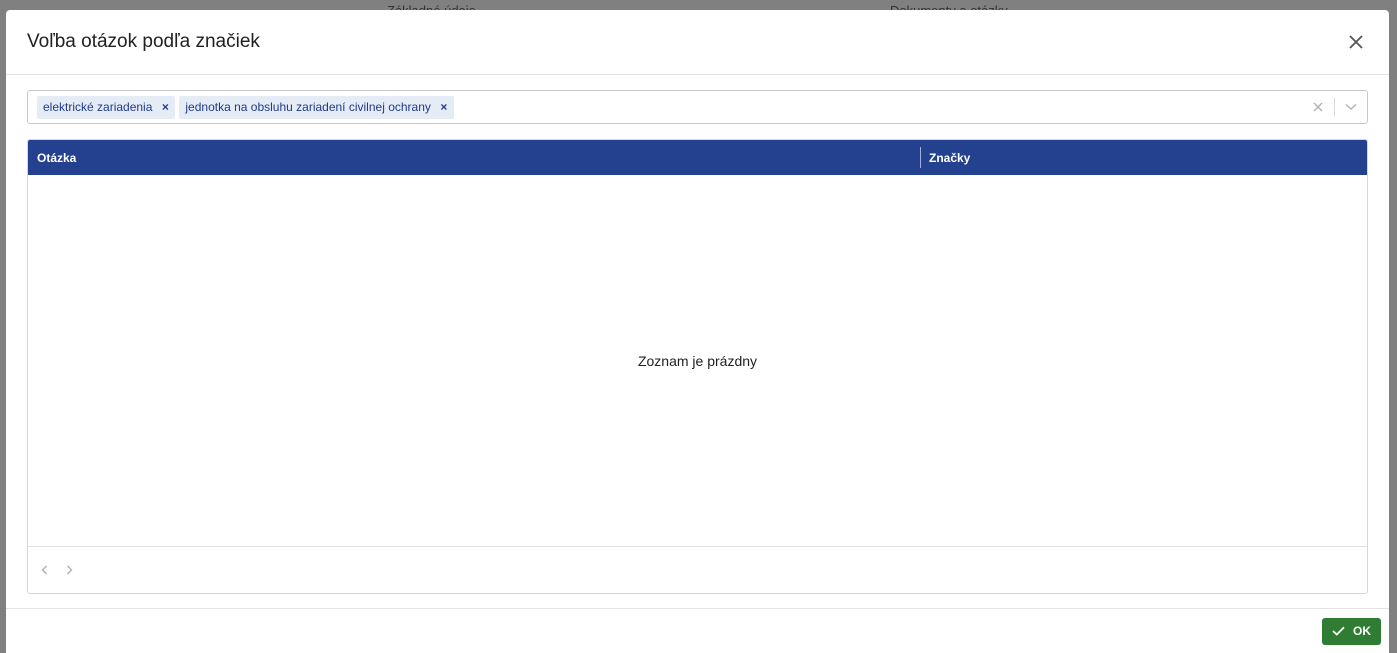 The image size is (1397, 653). I want to click on chevron-left-icon, so click(44, 570).